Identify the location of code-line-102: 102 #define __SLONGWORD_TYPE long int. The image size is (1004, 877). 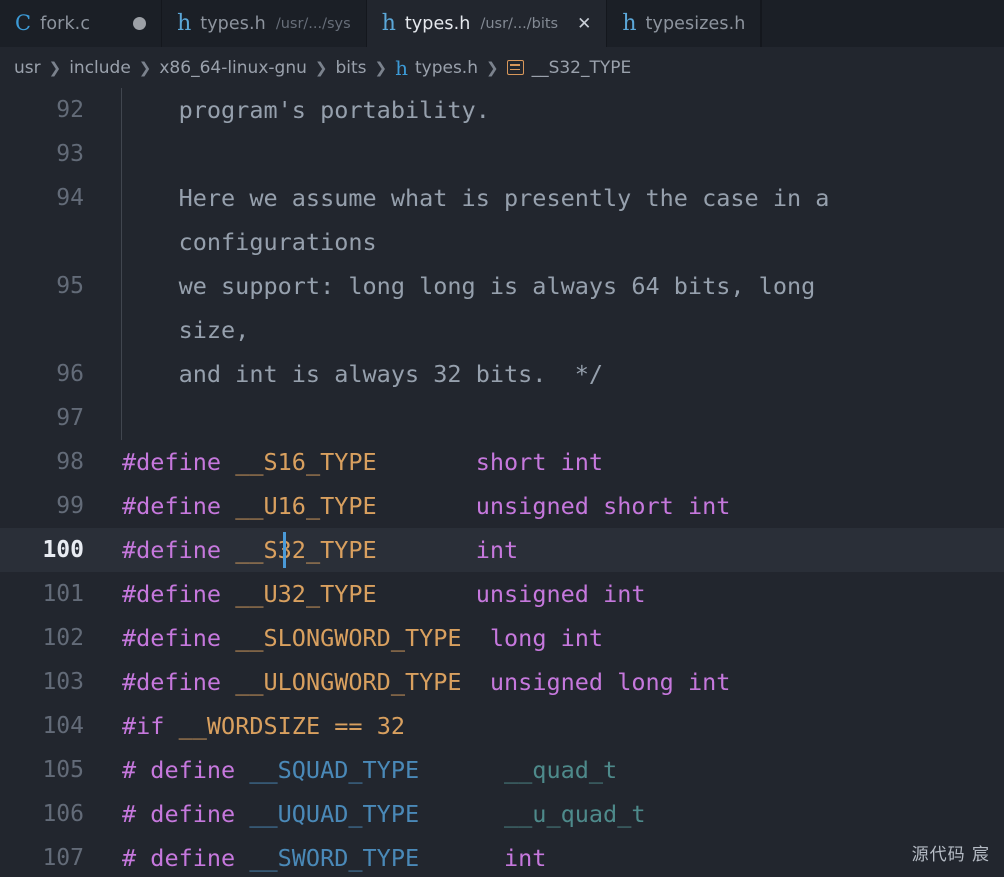
(502, 638).